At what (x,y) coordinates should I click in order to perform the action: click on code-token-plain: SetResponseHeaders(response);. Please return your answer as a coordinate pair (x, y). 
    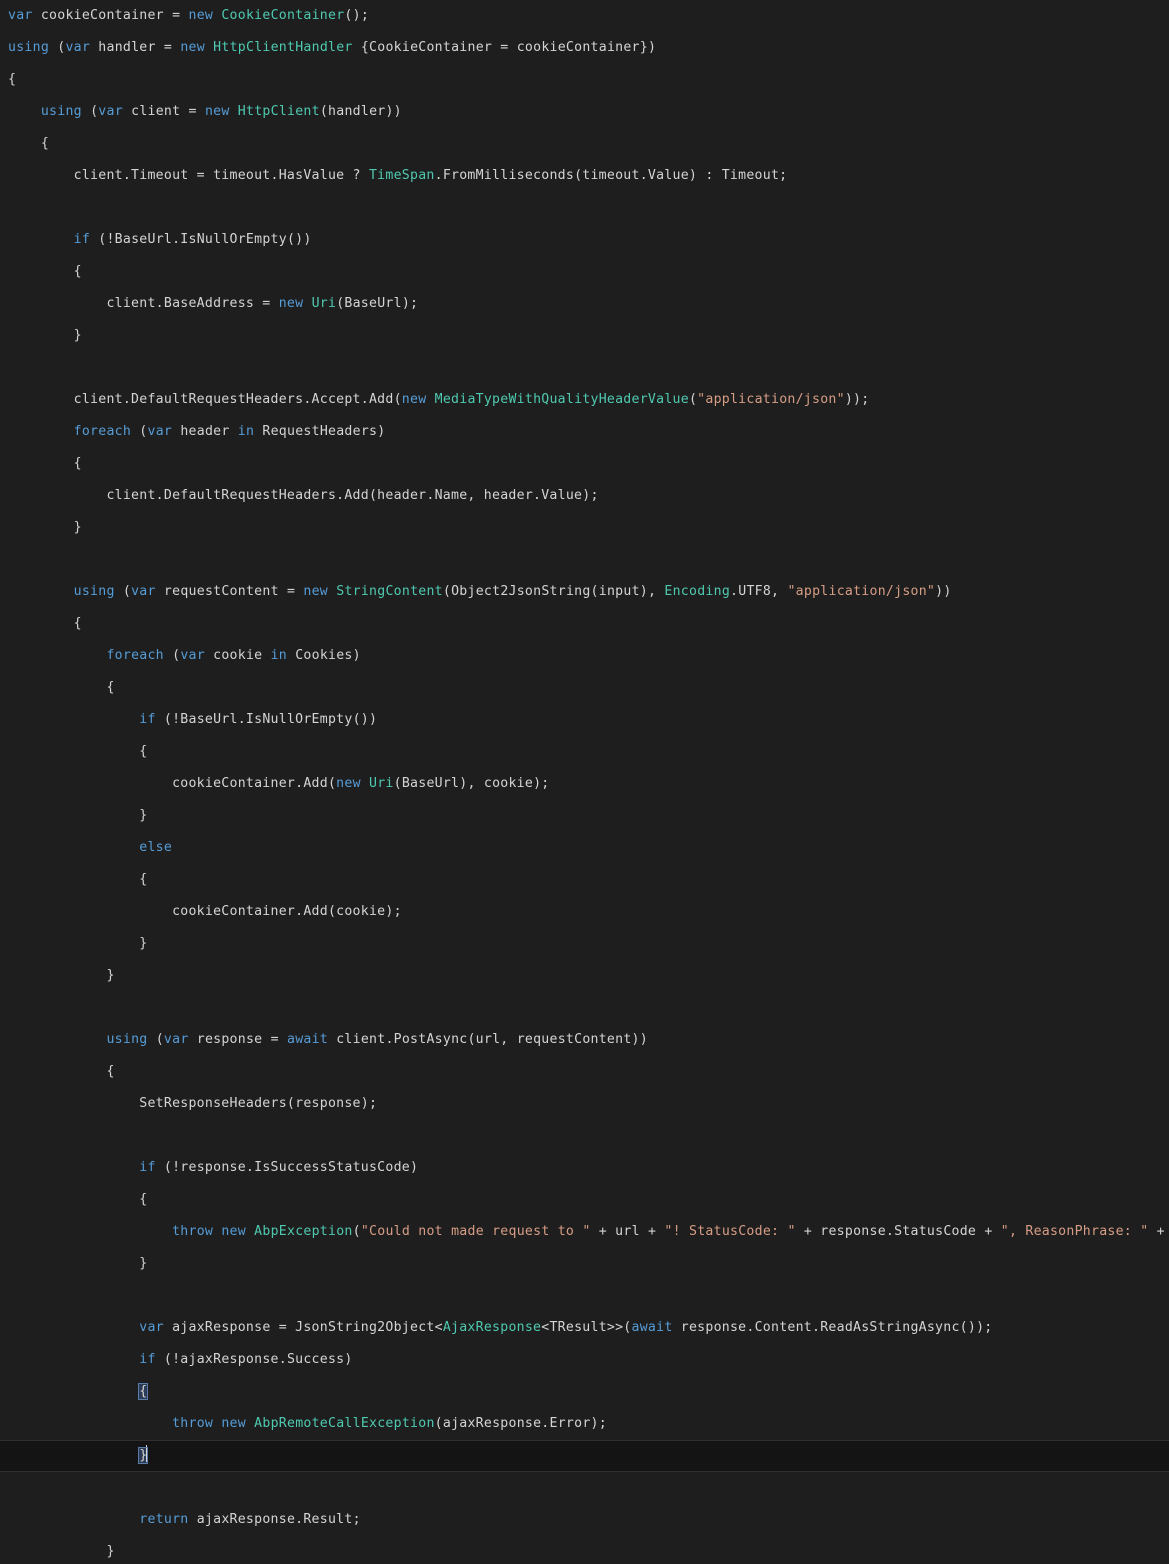
    Looking at the image, I should click on (193, 1103).